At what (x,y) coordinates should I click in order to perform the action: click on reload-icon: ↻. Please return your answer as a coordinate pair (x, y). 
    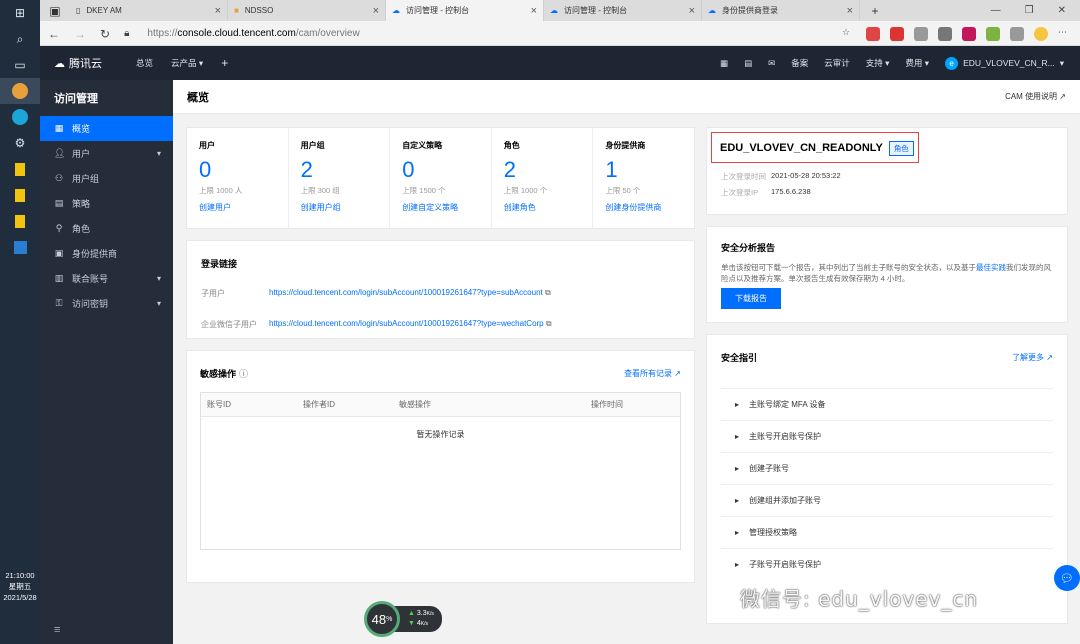
    Looking at the image, I should click on (105, 34).